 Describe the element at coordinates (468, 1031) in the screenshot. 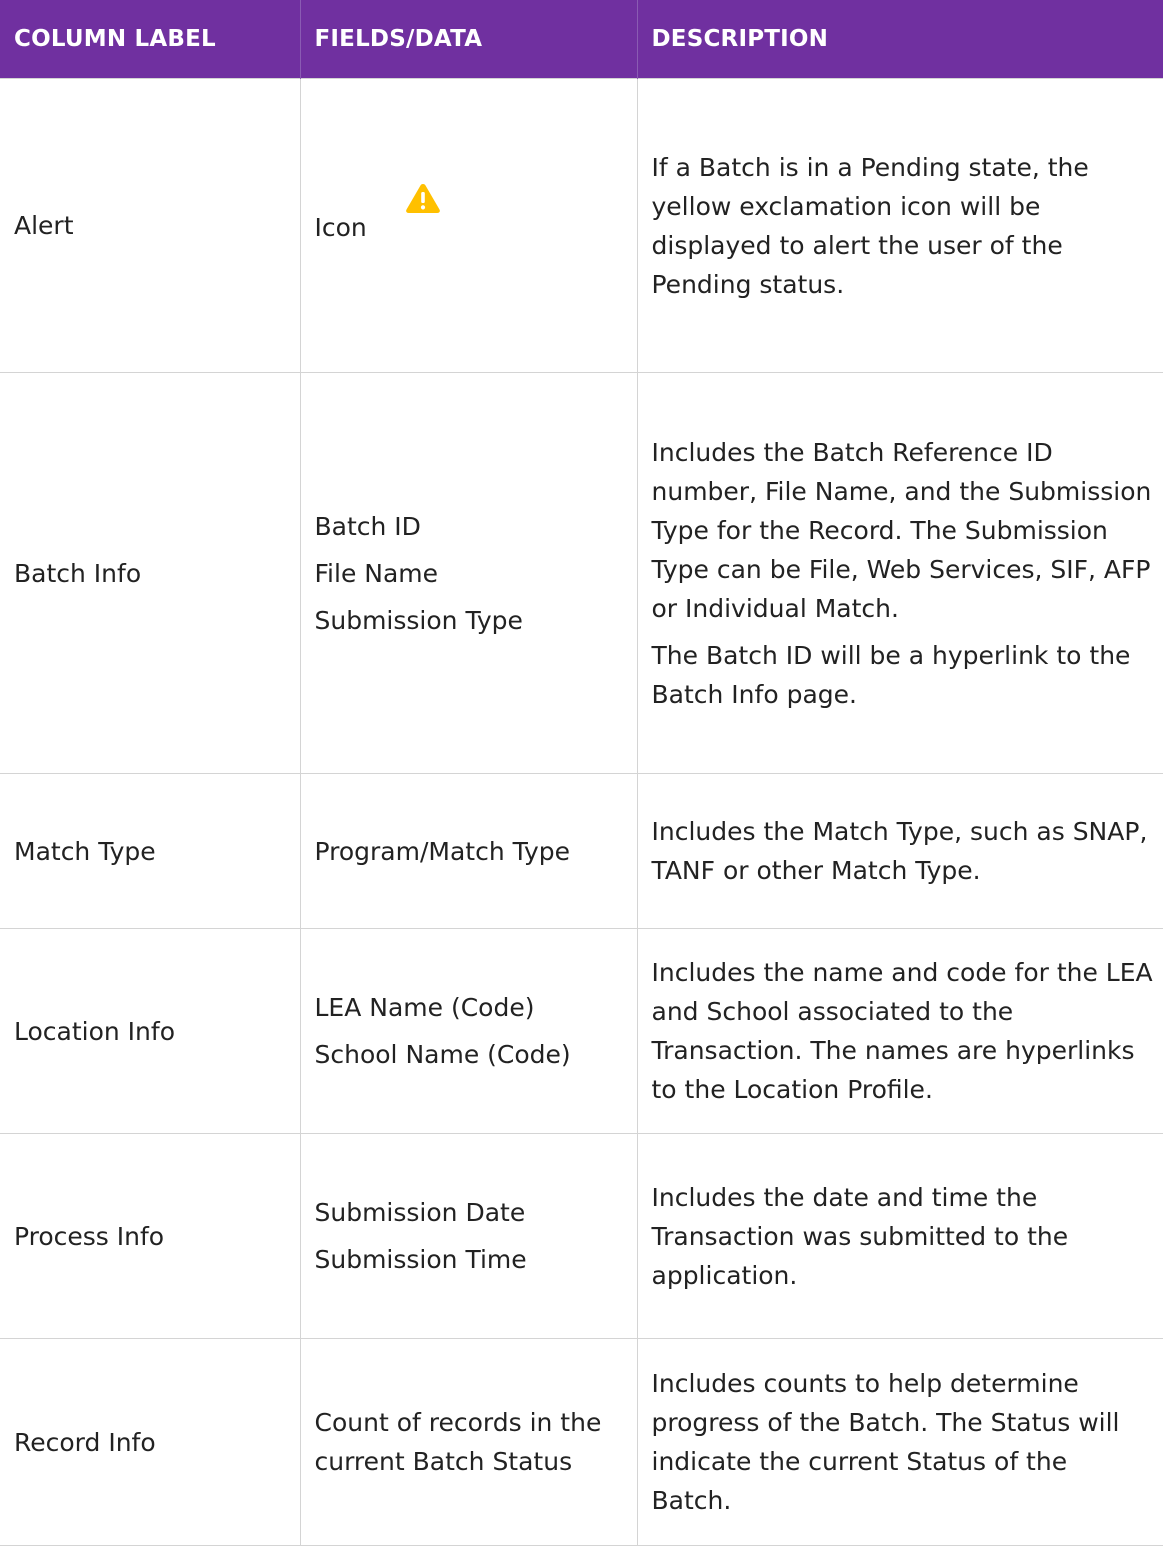

I see `cell-fields: LEA Name (Code) School Name (Code)` at that location.